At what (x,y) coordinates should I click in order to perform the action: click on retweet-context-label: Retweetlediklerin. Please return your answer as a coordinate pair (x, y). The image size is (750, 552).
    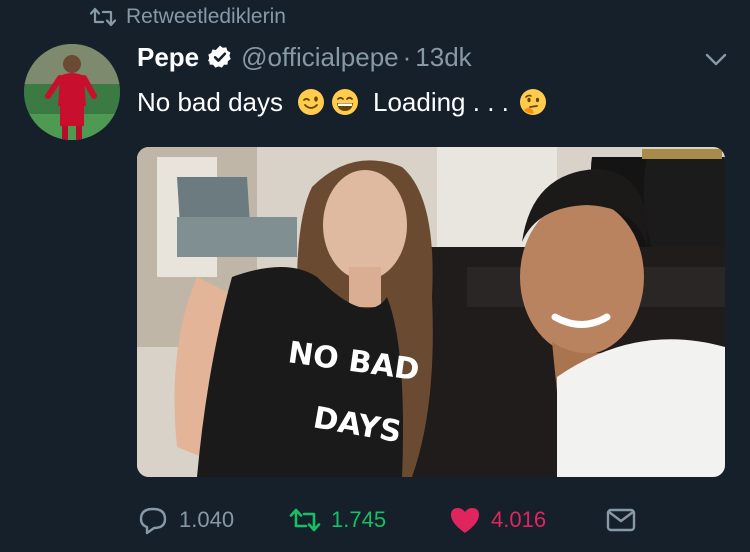
    Looking at the image, I should click on (206, 16).